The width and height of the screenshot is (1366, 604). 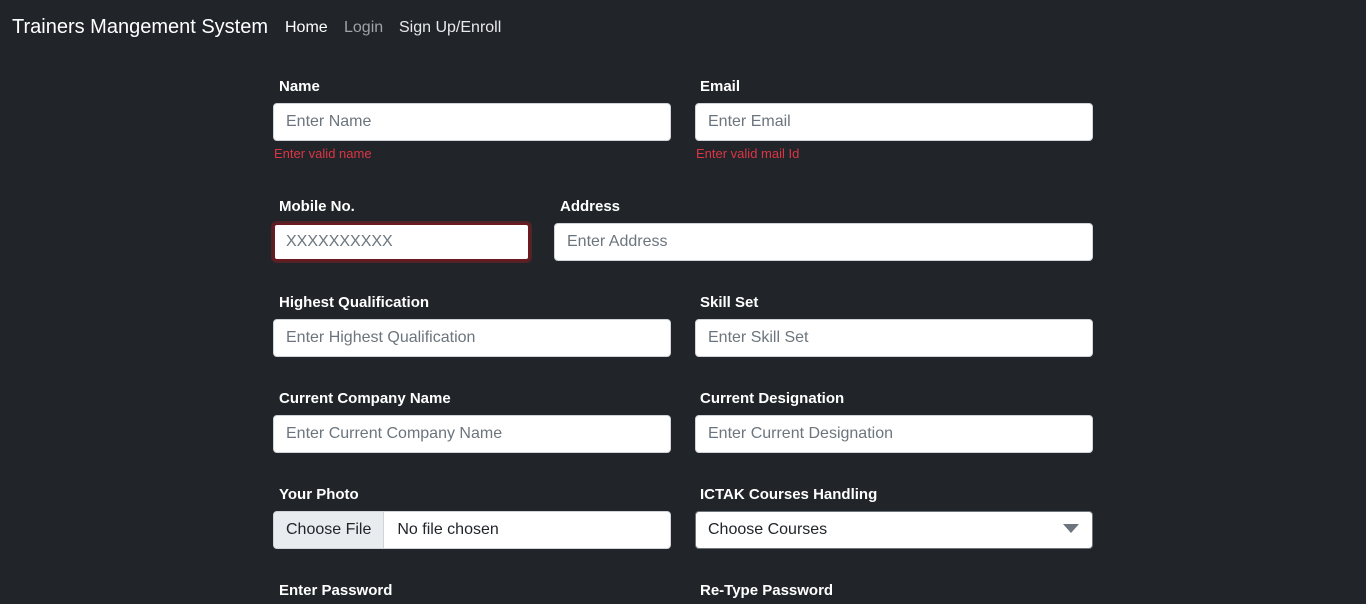 I want to click on company-input, so click(x=472, y=434).